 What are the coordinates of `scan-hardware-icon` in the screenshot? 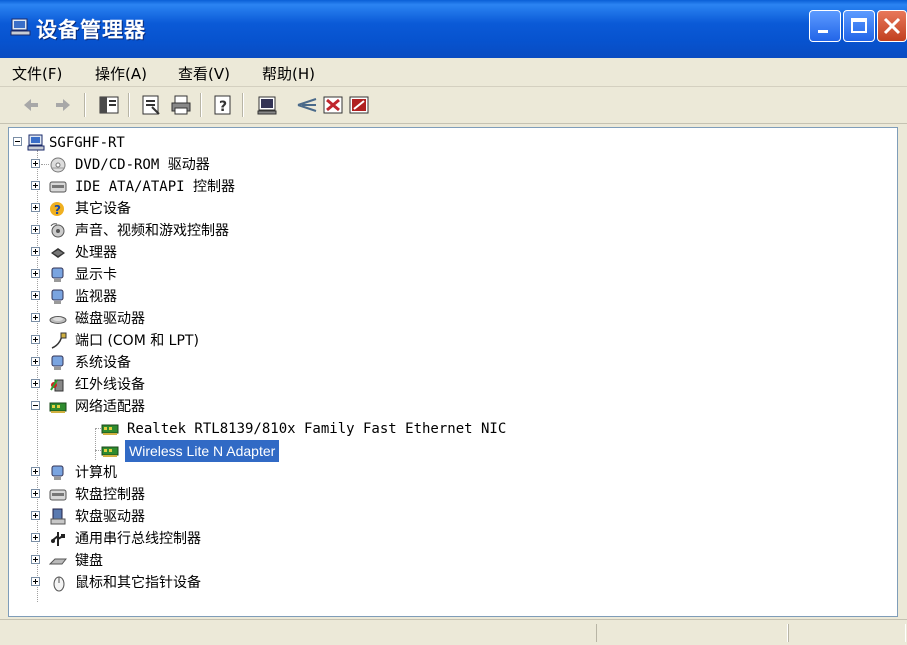 It's located at (359, 105).